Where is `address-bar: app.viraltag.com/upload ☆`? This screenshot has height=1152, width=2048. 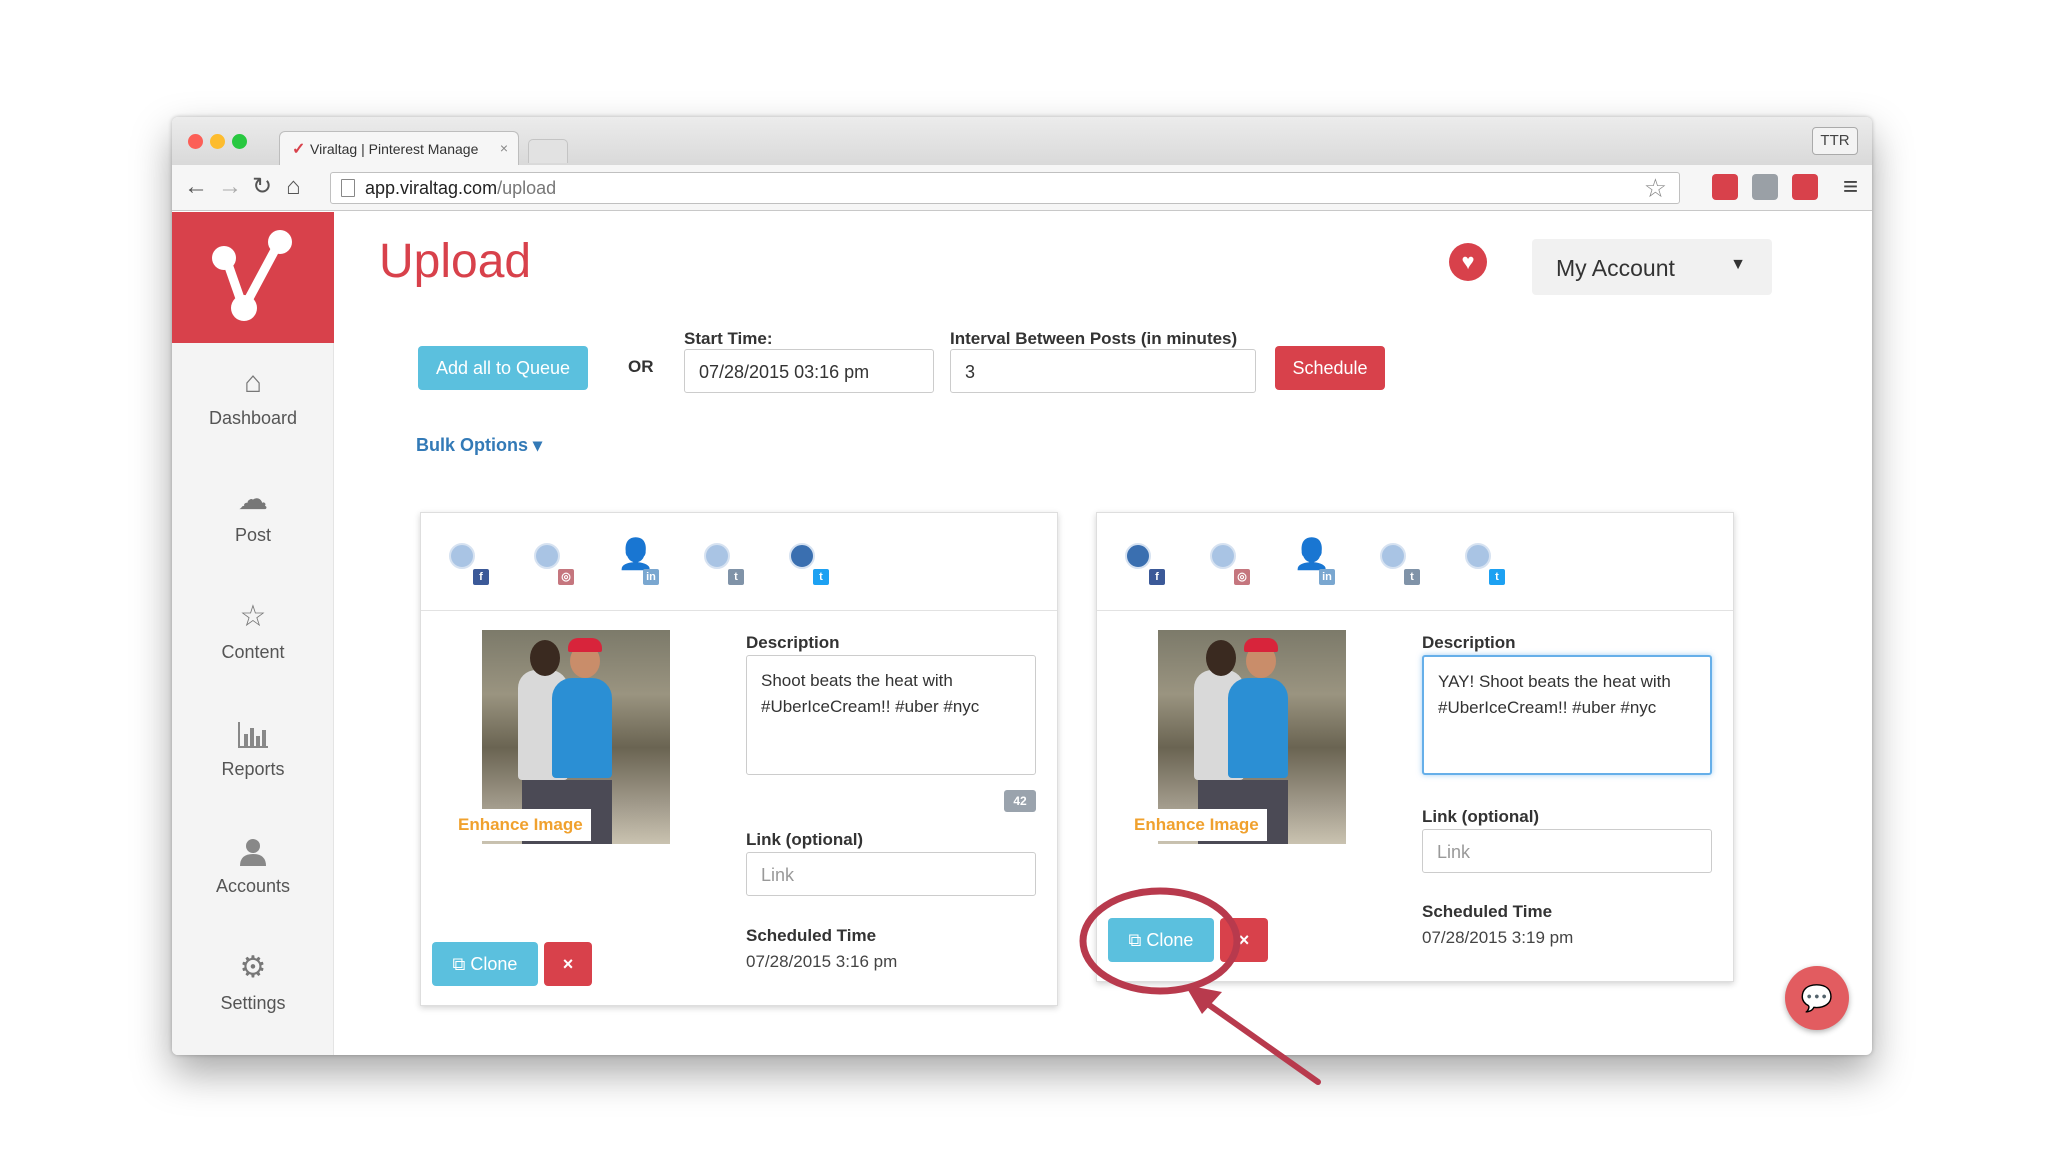 address-bar: app.viraltag.com/upload ☆ is located at coordinates (1005, 188).